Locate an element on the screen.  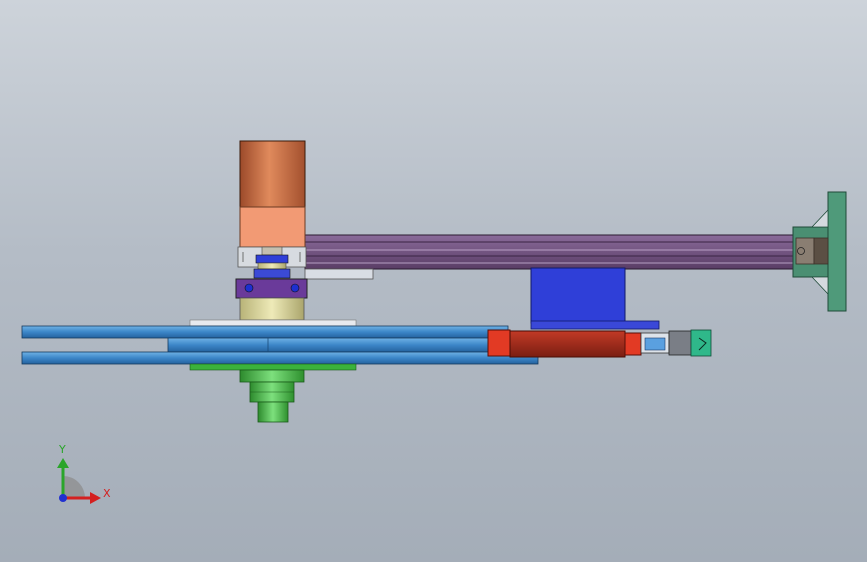
wall-mount-bracket is located at coordinates (819, 251).